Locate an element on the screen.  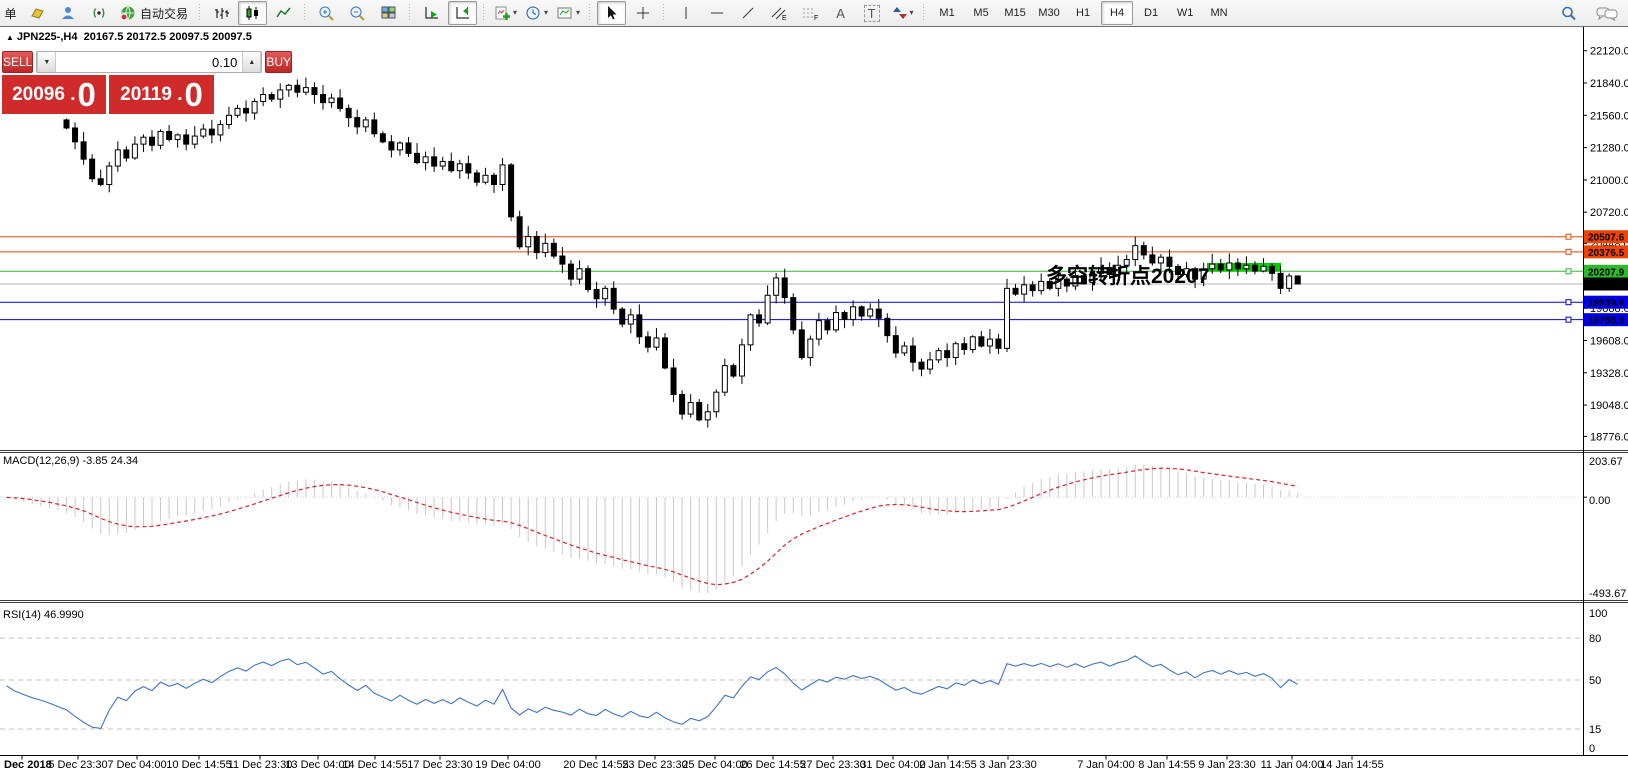
crosshair-tool is located at coordinates (642, 13).